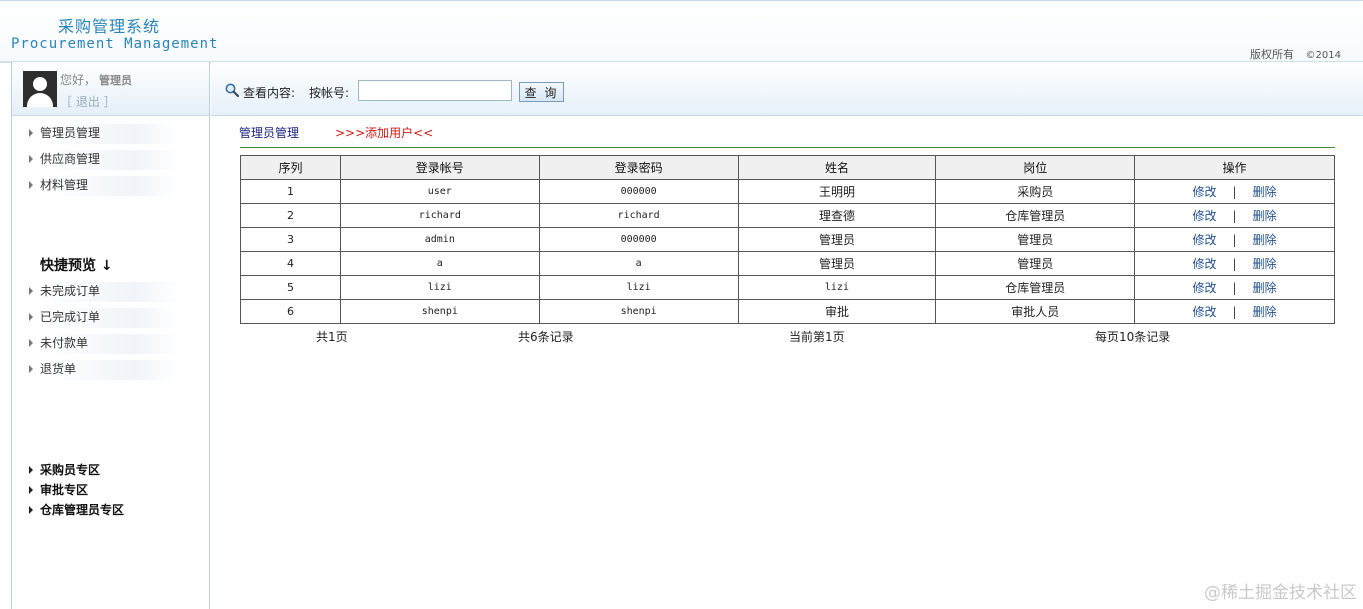 This screenshot has height=609, width=1363. I want to click on user-panel: 您好， 管理员 ［ 退出 ］, so click(110, 89).